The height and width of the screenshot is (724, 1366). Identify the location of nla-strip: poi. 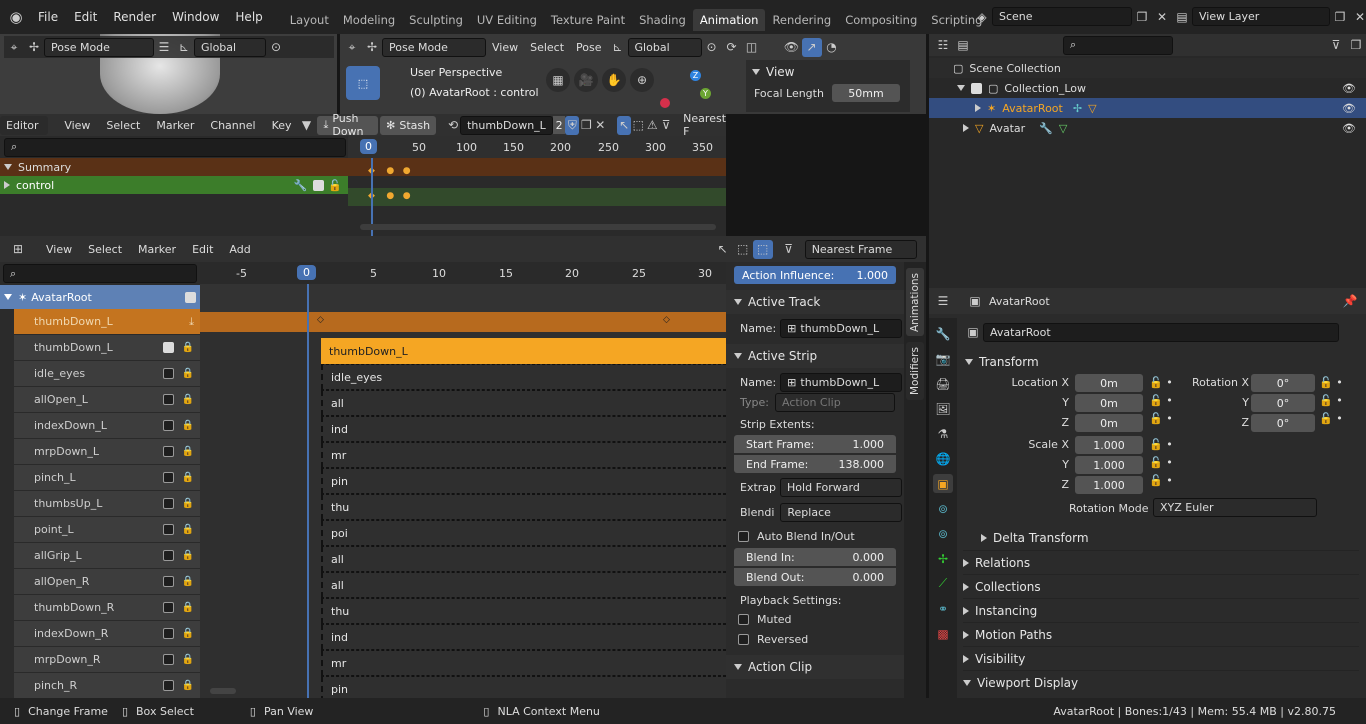
(523, 533).